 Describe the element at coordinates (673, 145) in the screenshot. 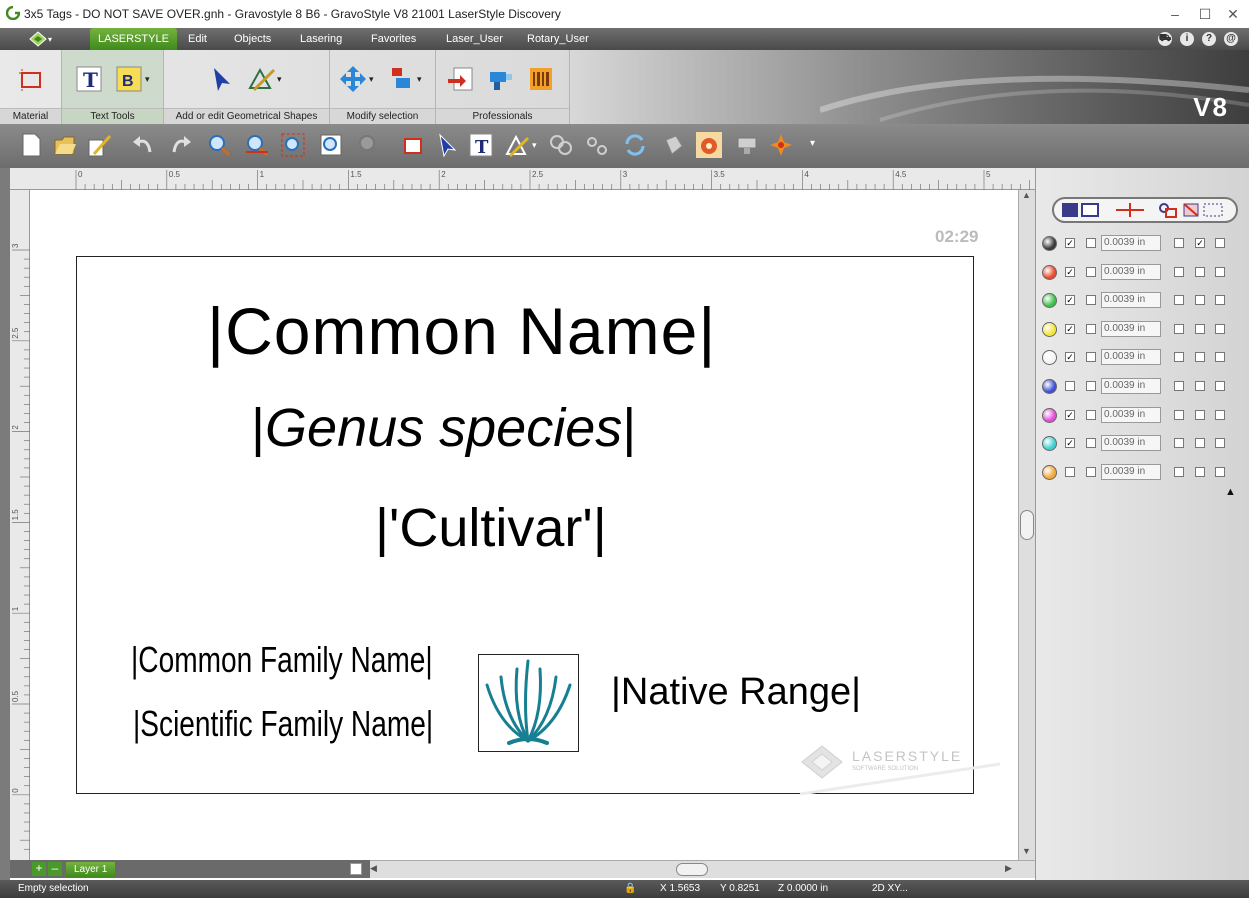

I see `fill-icon` at that location.